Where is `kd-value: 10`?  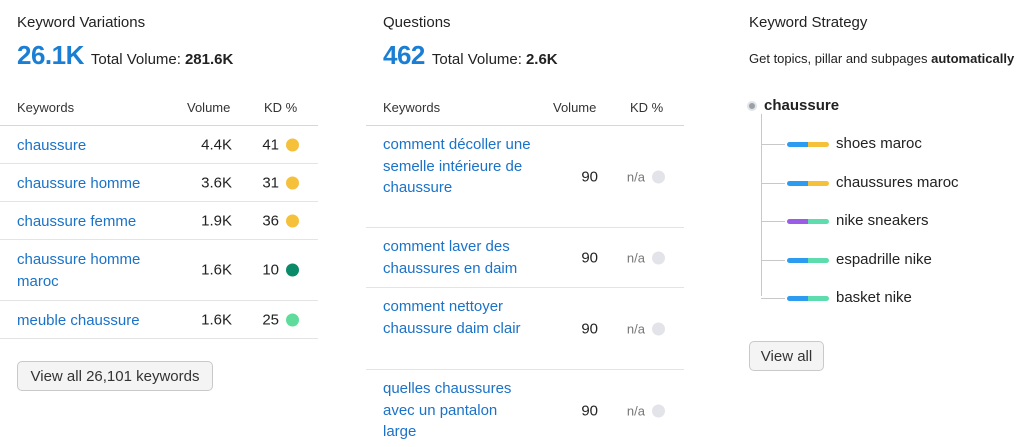
kd-value: 10 is located at coordinates (270, 270).